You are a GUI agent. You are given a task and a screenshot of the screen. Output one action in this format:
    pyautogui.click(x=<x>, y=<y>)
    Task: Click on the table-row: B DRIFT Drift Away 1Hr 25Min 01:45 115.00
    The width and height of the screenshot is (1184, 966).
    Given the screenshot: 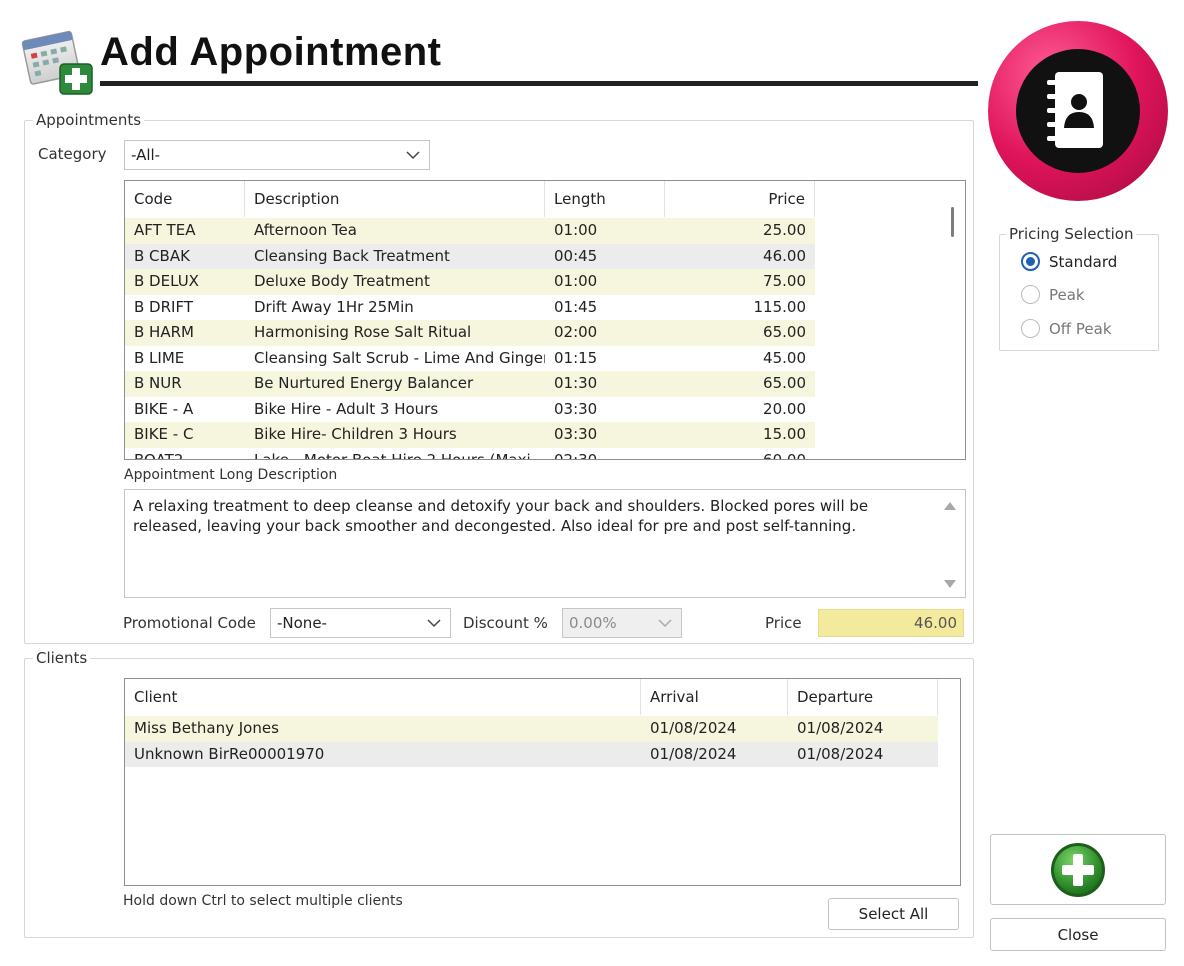 What is the action you would take?
    pyautogui.click(x=470, y=308)
    